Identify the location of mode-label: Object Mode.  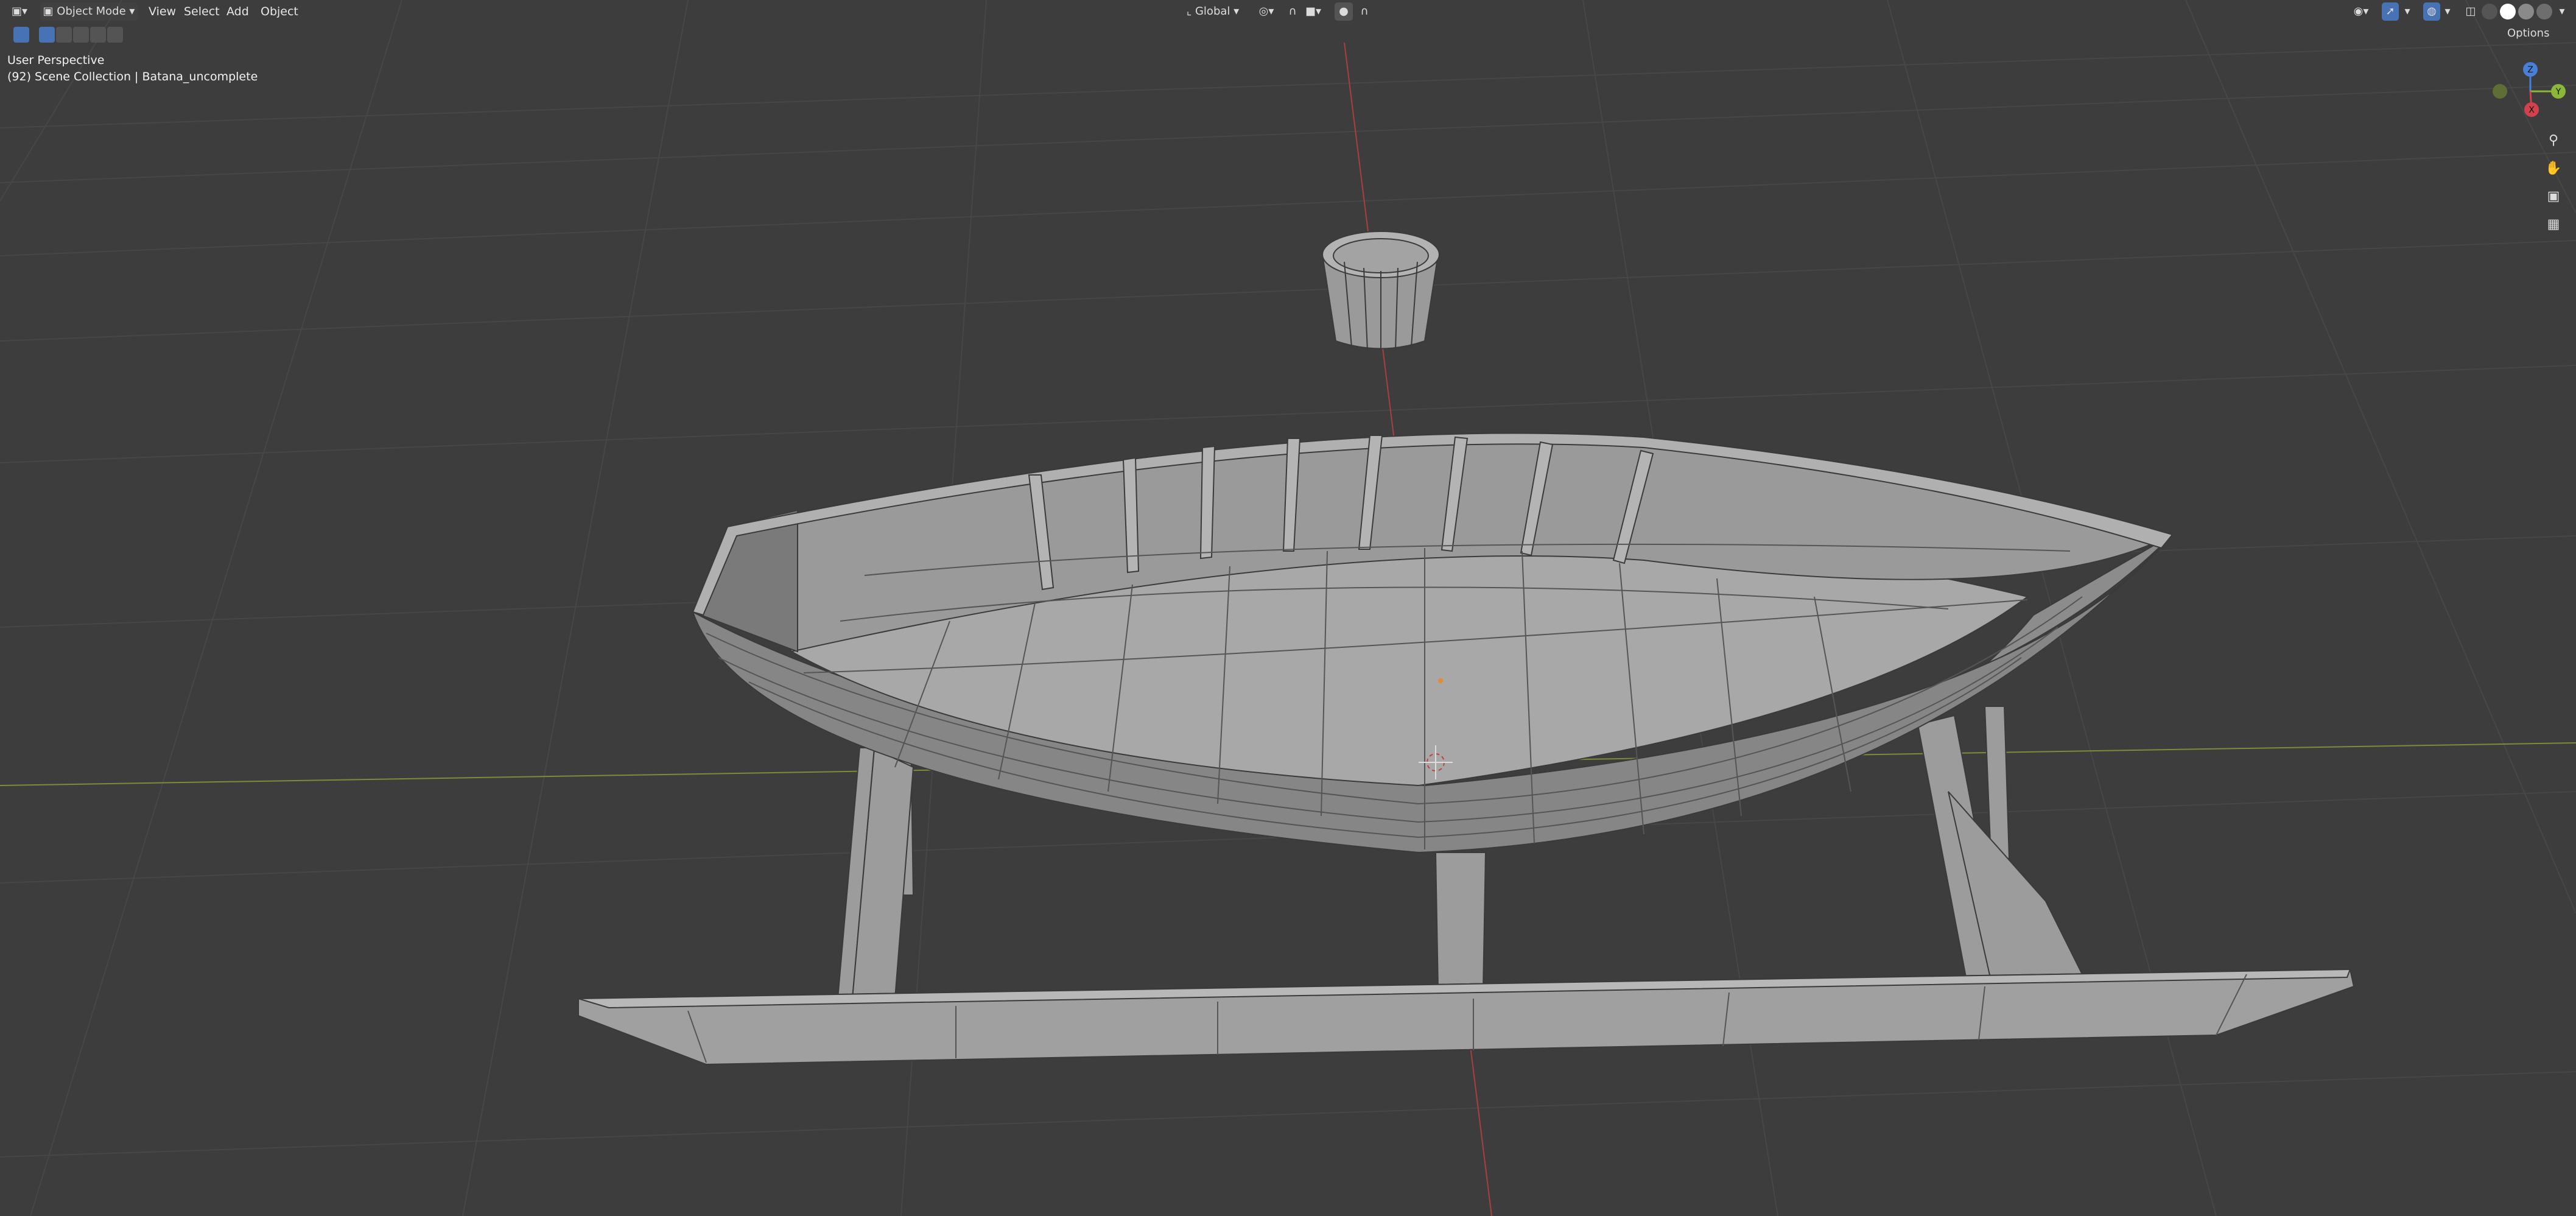
(91, 12).